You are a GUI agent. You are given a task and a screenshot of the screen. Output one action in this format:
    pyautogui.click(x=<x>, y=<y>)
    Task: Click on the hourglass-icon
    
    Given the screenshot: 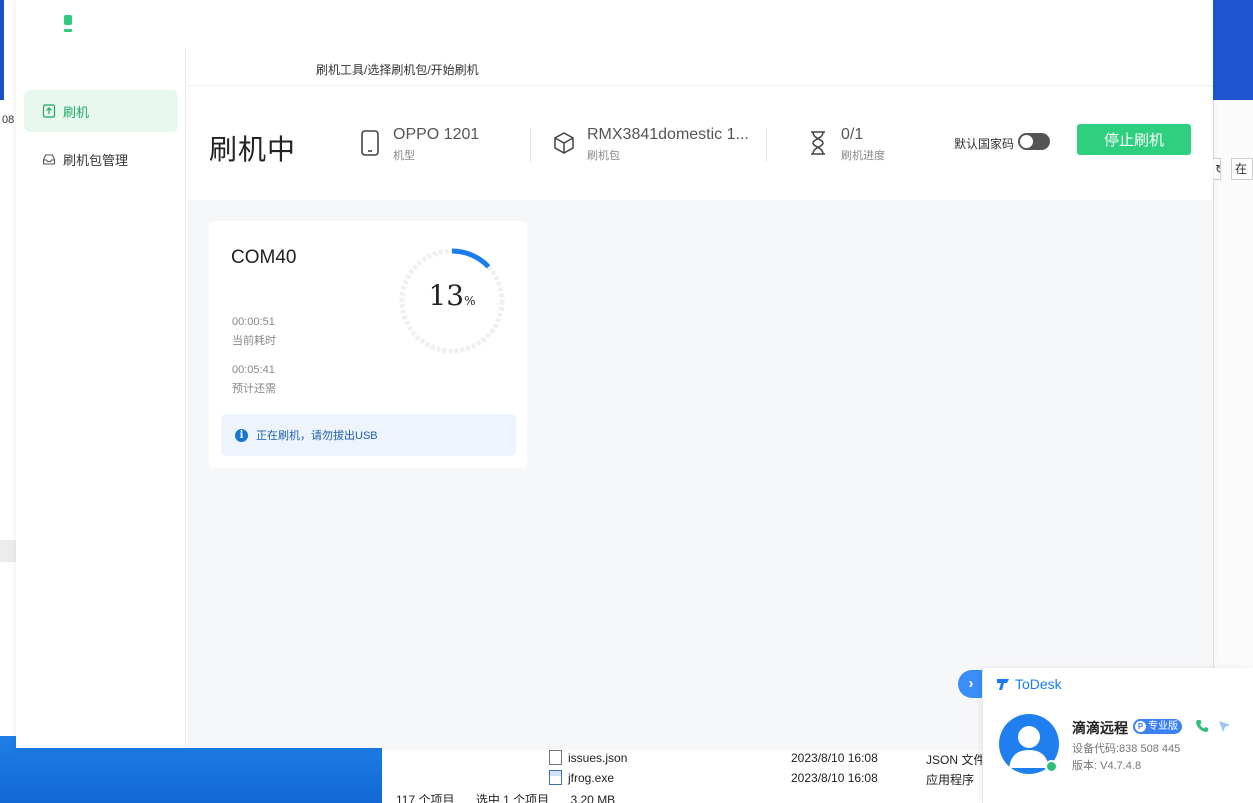 What is the action you would take?
    pyautogui.click(x=818, y=143)
    